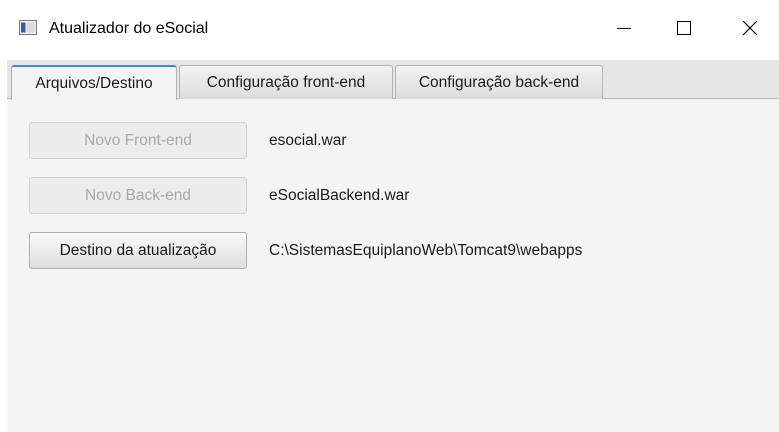 The height and width of the screenshot is (432, 779). I want to click on tab-arquivos-destino: Arquivos/Destino, so click(94, 82).